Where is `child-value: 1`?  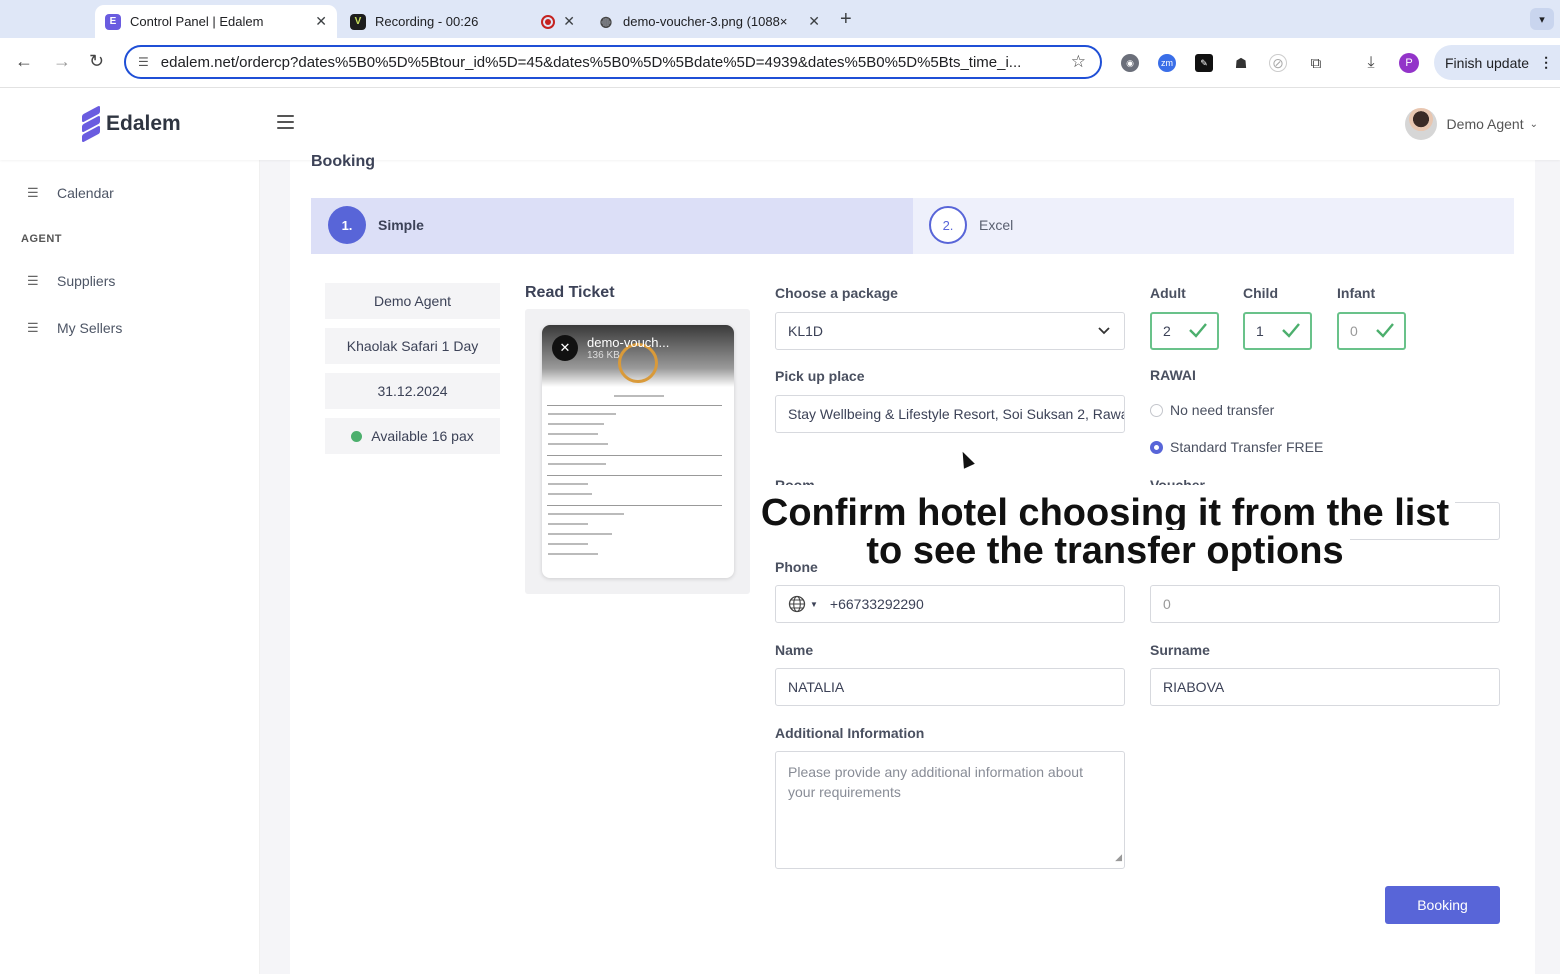 child-value: 1 is located at coordinates (1260, 331).